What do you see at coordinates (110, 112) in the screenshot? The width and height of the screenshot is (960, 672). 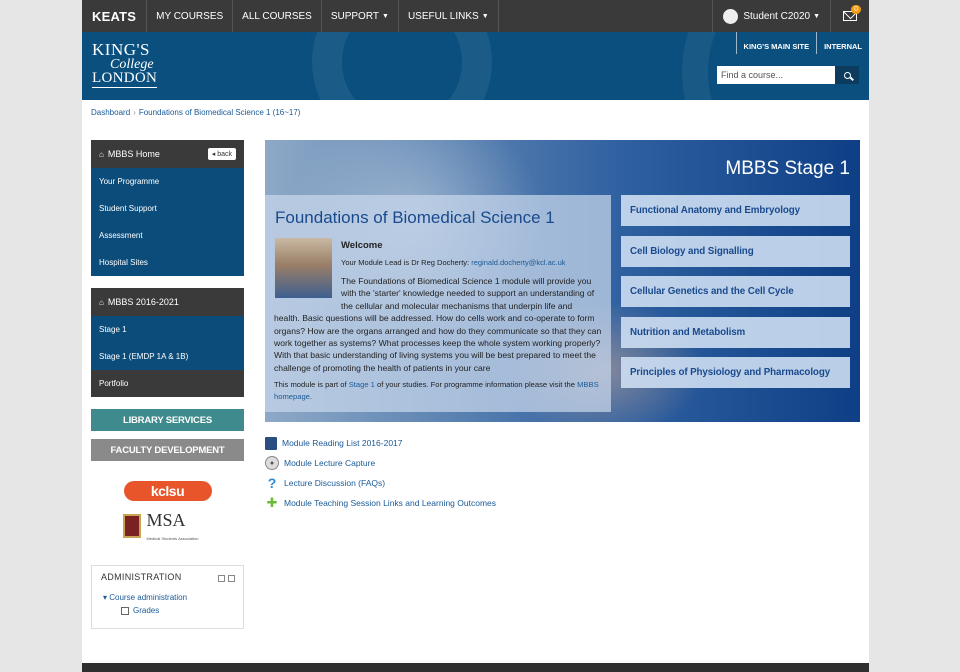 I see `breadcrumb-dashboard: Dashboard` at bounding box center [110, 112].